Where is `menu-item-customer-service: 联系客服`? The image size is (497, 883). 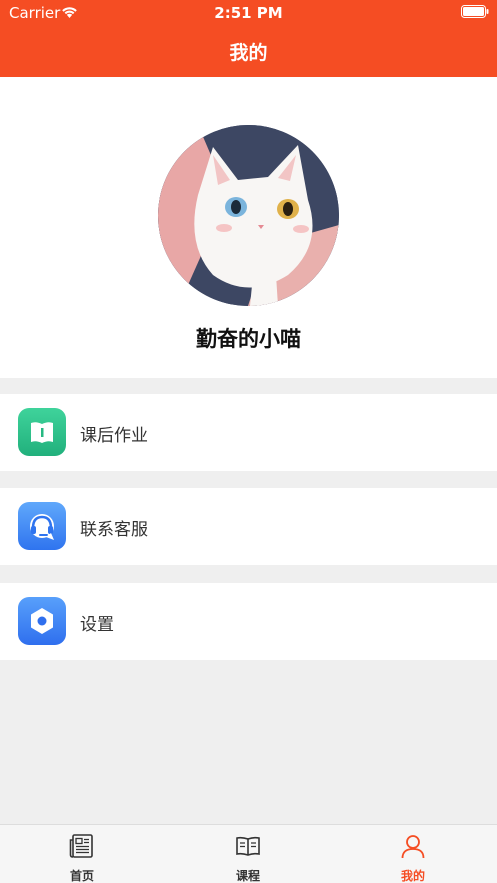
menu-item-customer-service: 联系客服 is located at coordinates (248, 526).